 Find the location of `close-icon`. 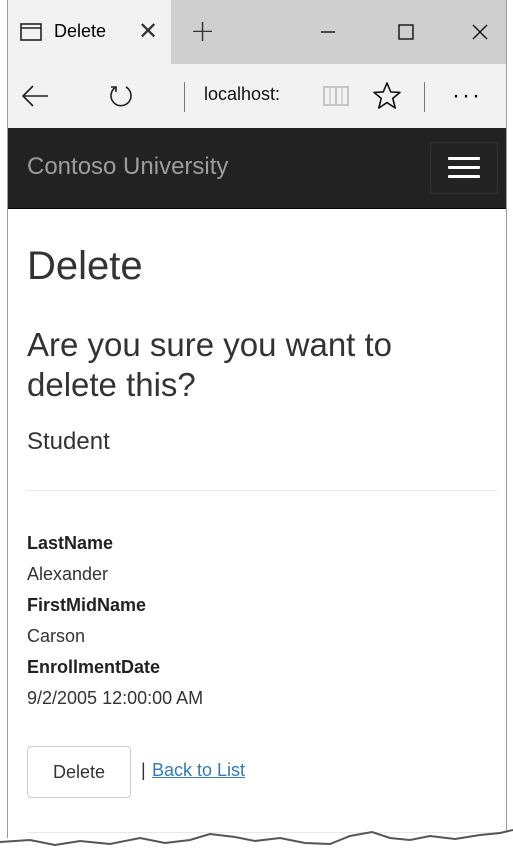

close-icon is located at coordinates (480, 32).